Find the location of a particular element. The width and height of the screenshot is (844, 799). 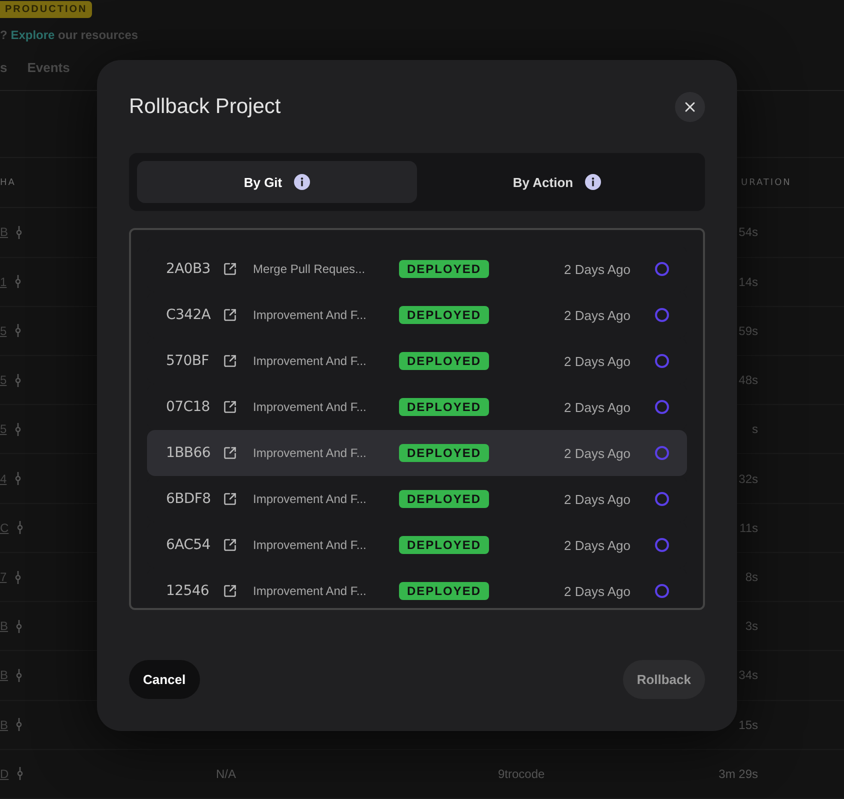

table-cell: N/A is located at coordinates (226, 773).